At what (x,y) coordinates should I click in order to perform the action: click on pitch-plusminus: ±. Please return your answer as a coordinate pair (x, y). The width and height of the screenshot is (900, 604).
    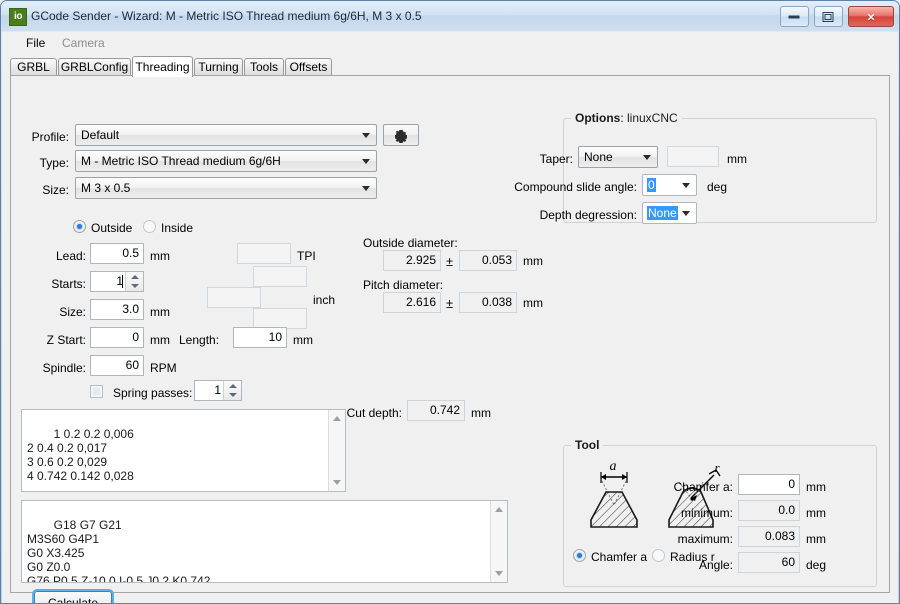
    Looking at the image, I should click on (450, 303).